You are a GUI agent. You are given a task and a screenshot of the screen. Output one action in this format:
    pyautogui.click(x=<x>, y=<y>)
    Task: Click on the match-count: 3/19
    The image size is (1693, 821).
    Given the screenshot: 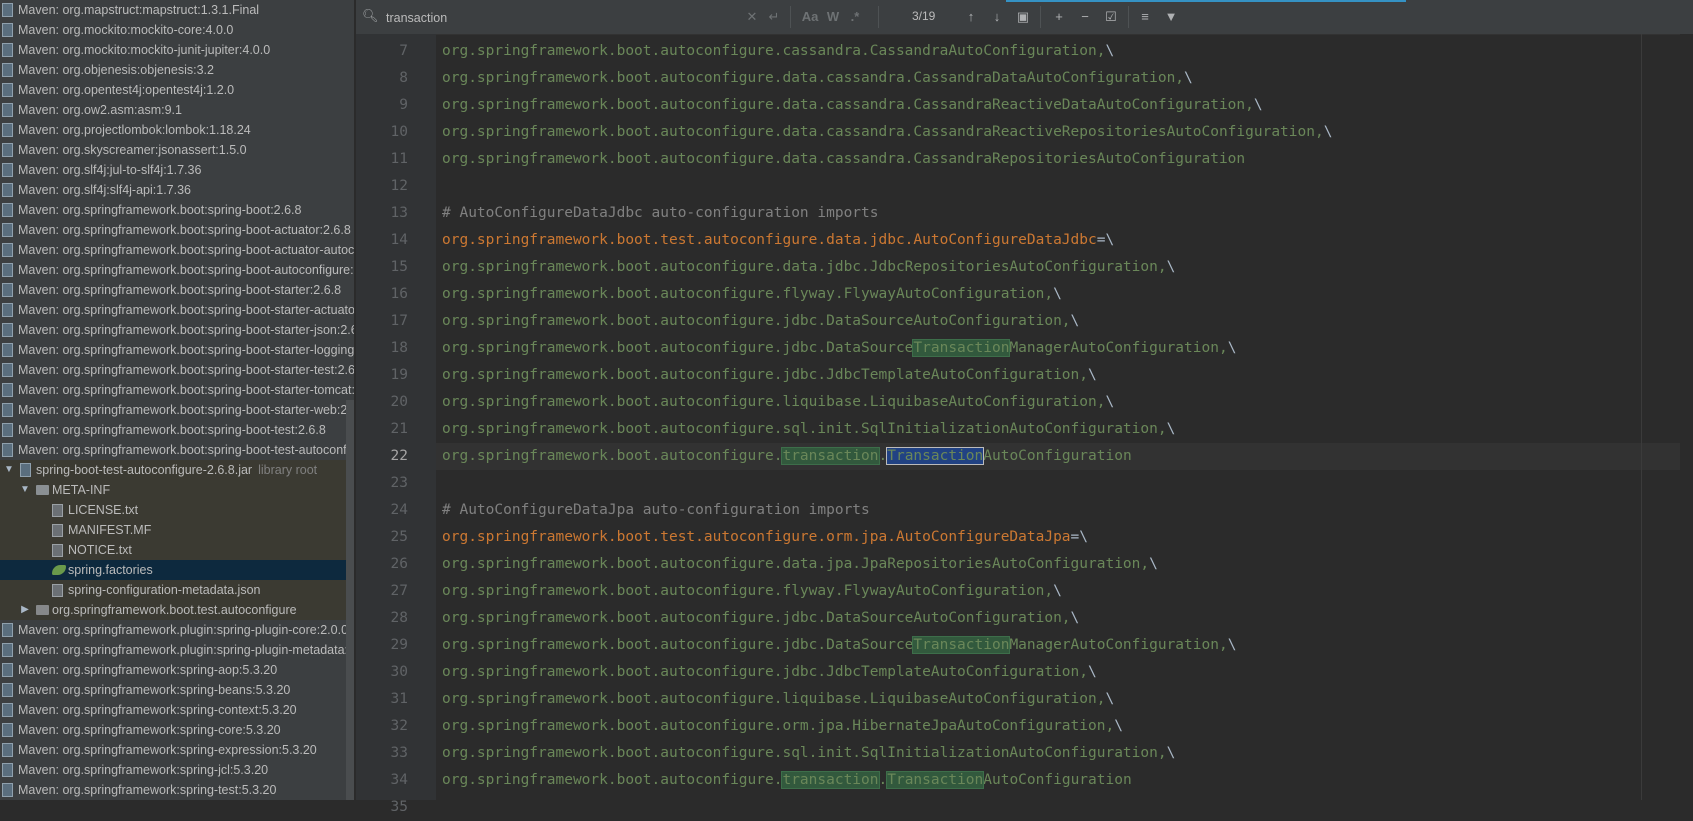 What is the action you would take?
    pyautogui.click(x=924, y=16)
    